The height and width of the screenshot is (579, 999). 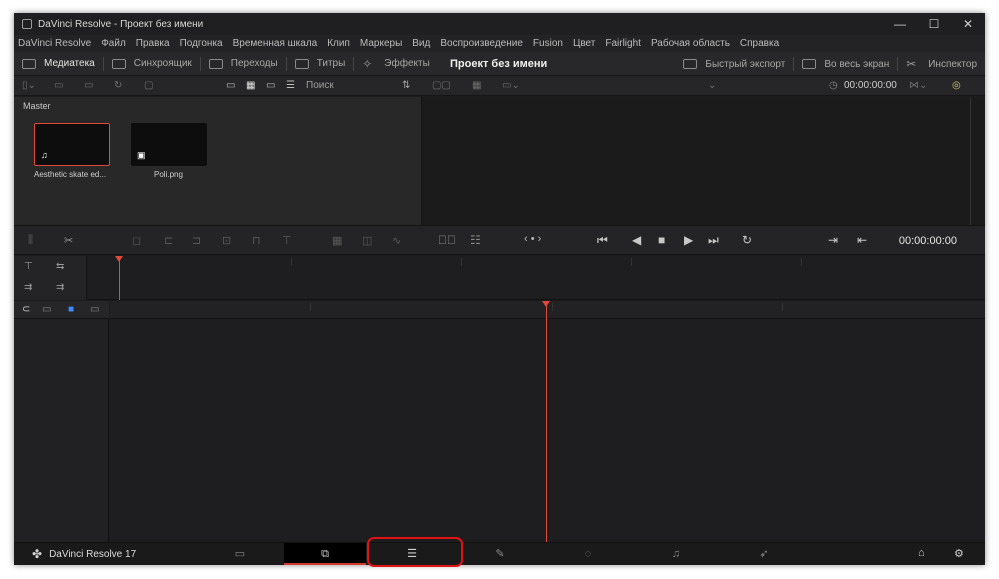 I want to click on fairlight-page-button: ♫, so click(x=676, y=554).